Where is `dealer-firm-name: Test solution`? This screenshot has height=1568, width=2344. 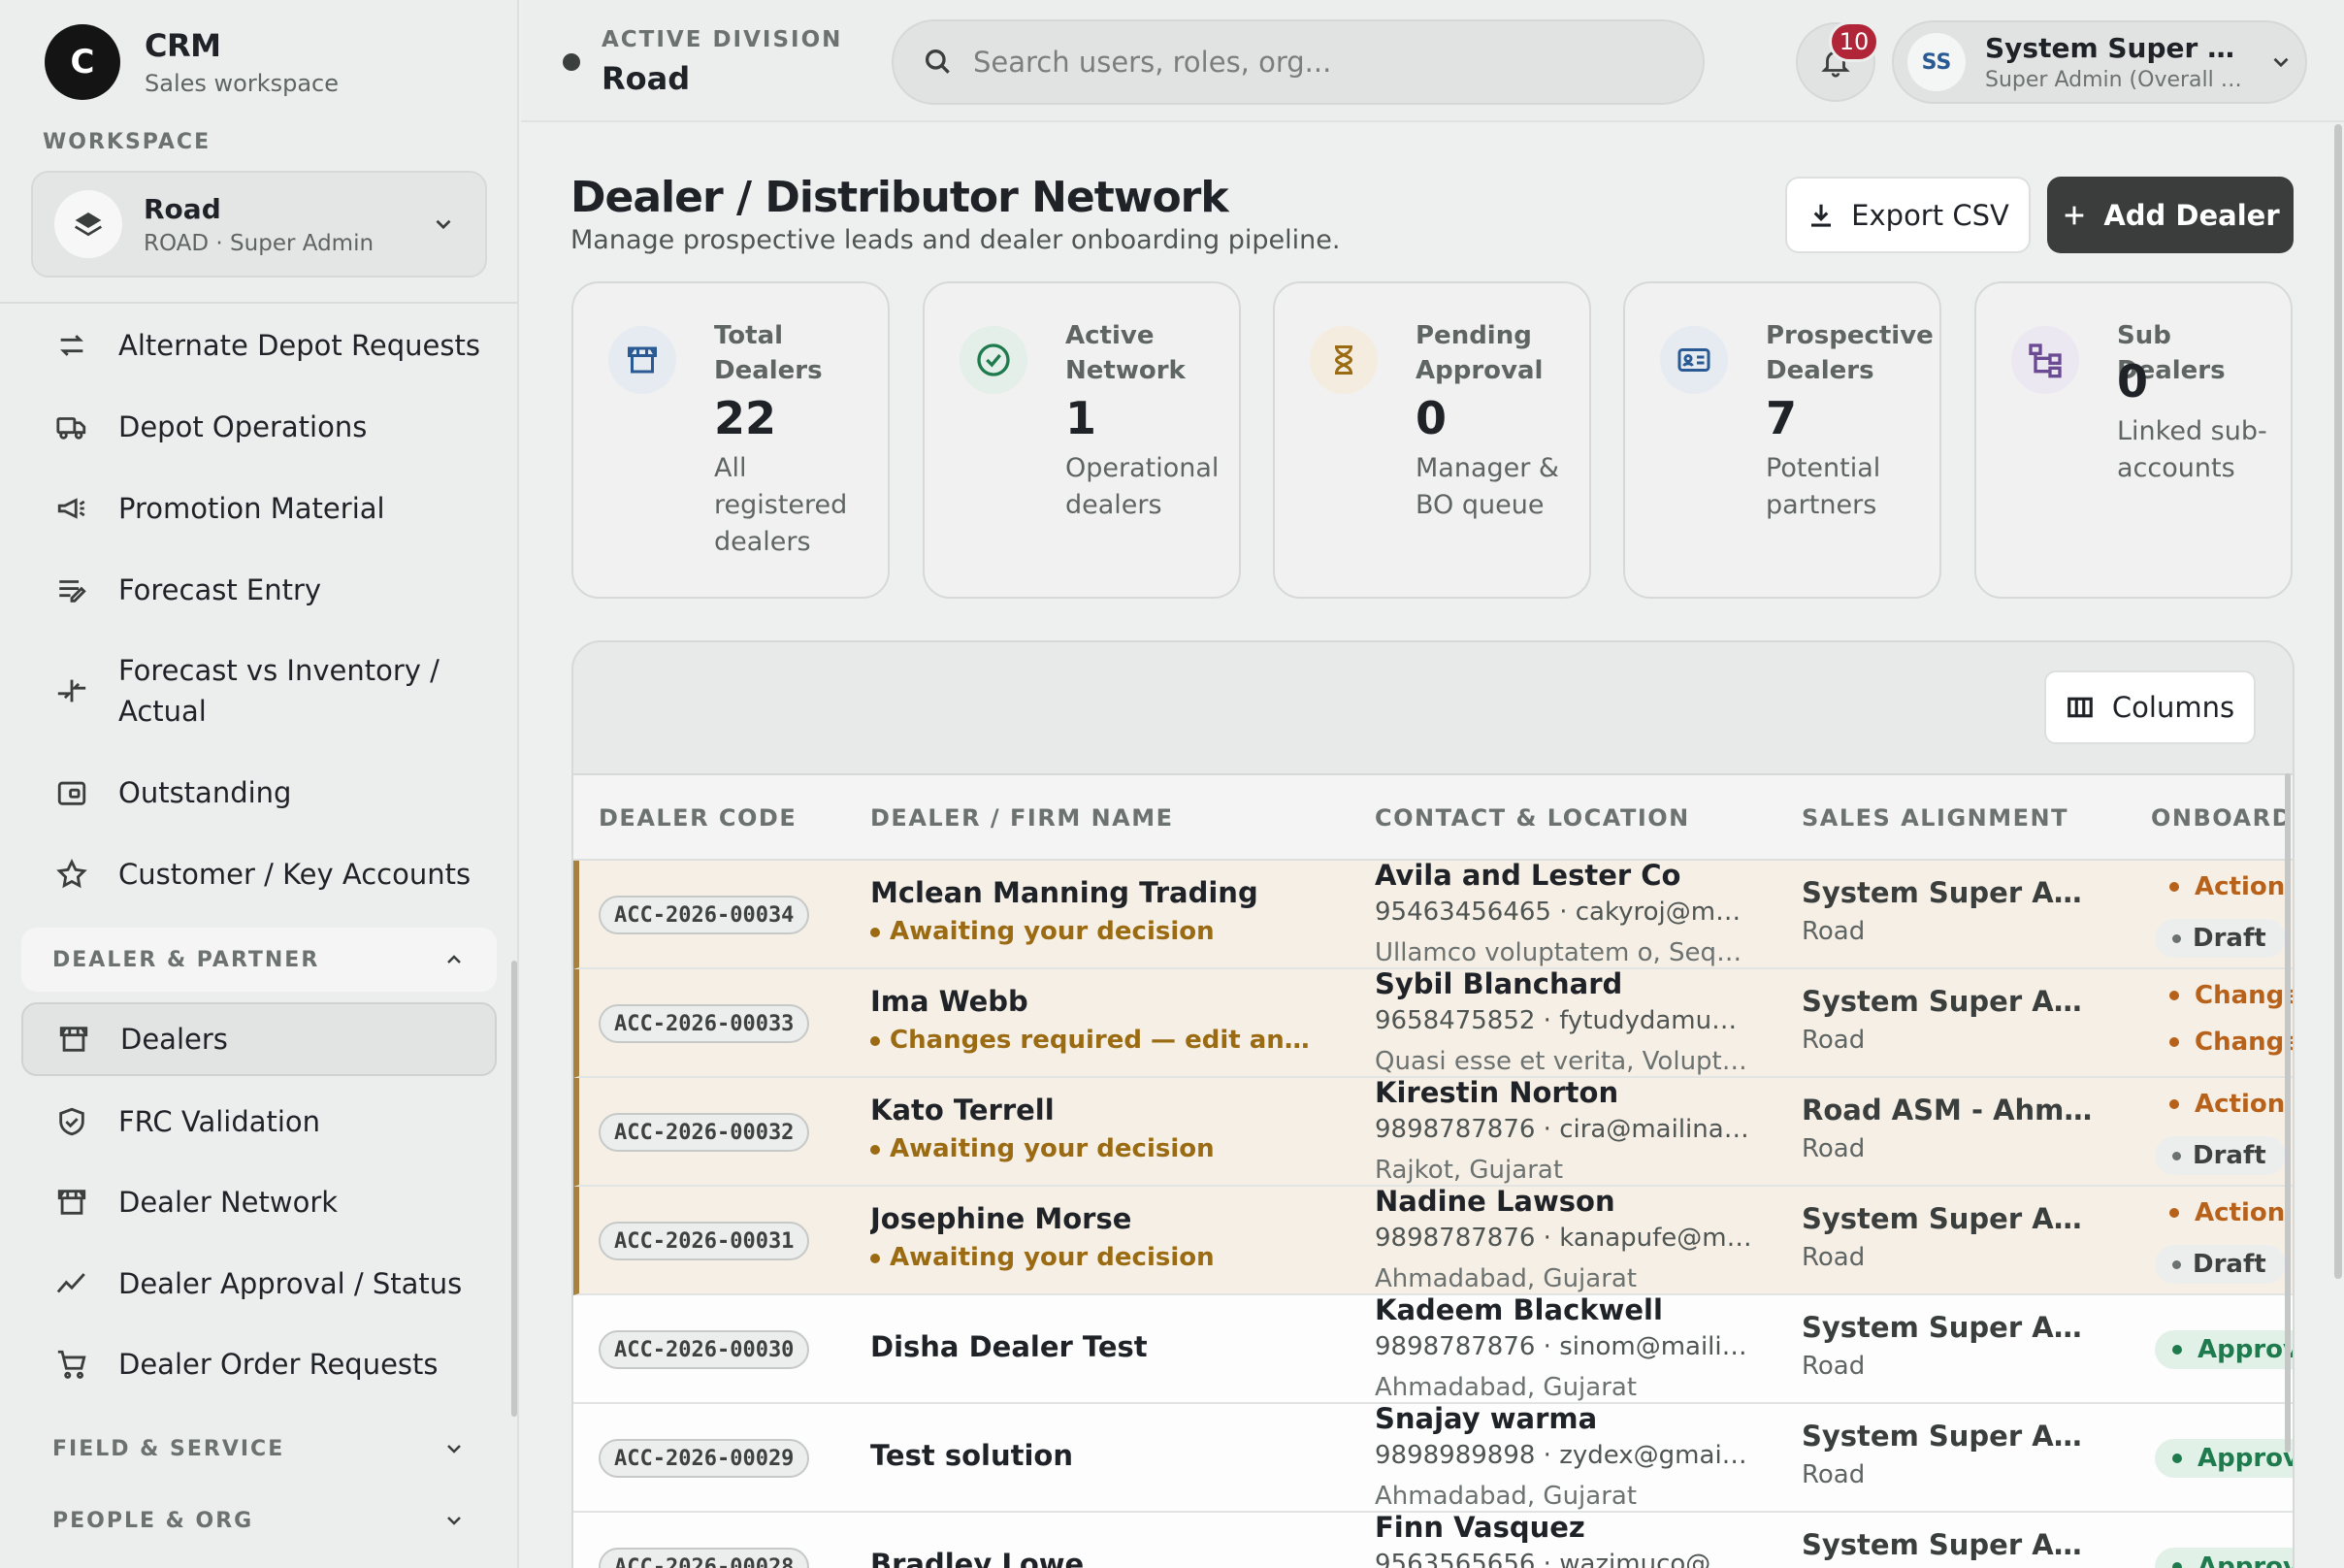
dealer-firm-name: Test solution is located at coordinates (971, 1455).